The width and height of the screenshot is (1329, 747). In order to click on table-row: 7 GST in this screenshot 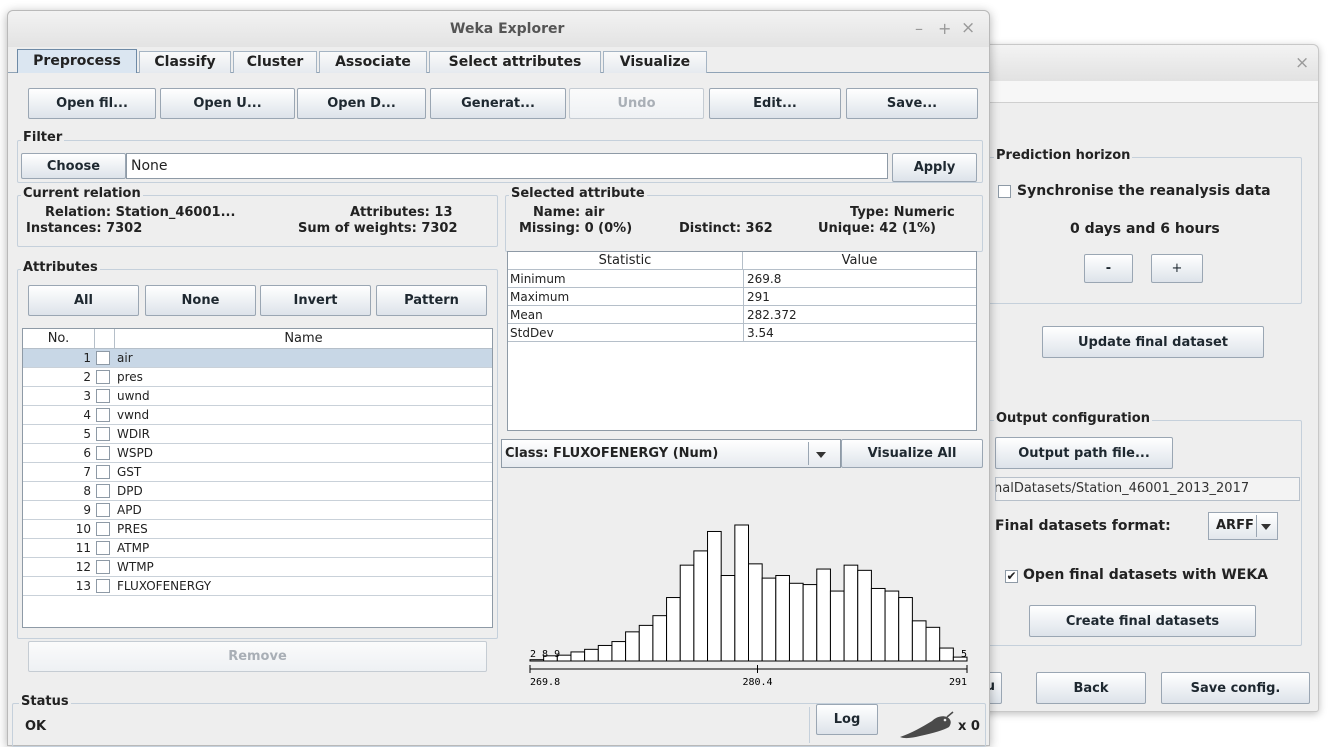, I will do `click(257, 472)`.